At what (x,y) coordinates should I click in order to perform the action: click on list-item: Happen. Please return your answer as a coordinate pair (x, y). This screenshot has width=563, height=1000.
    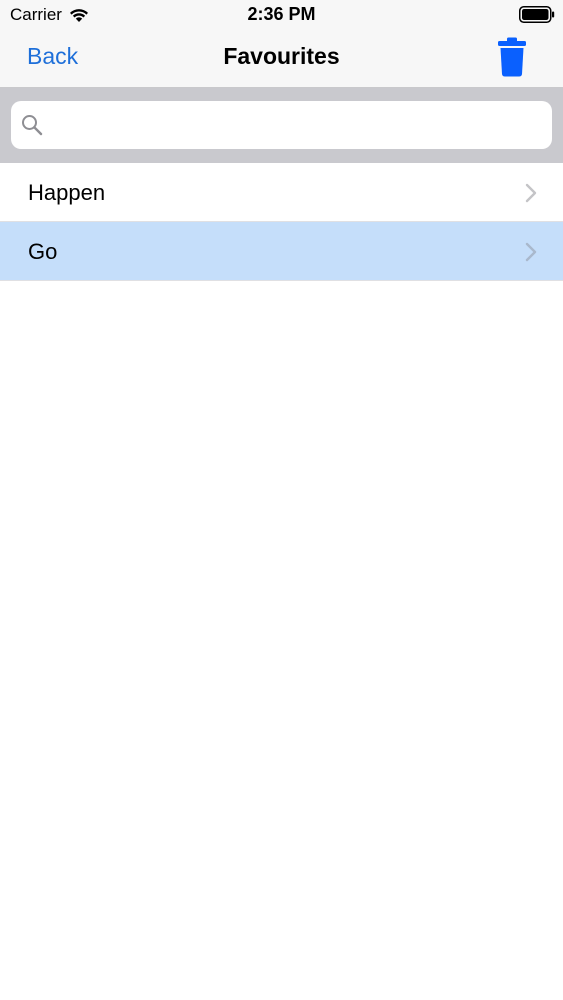
    Looking at the image, I should click on (281, 192).